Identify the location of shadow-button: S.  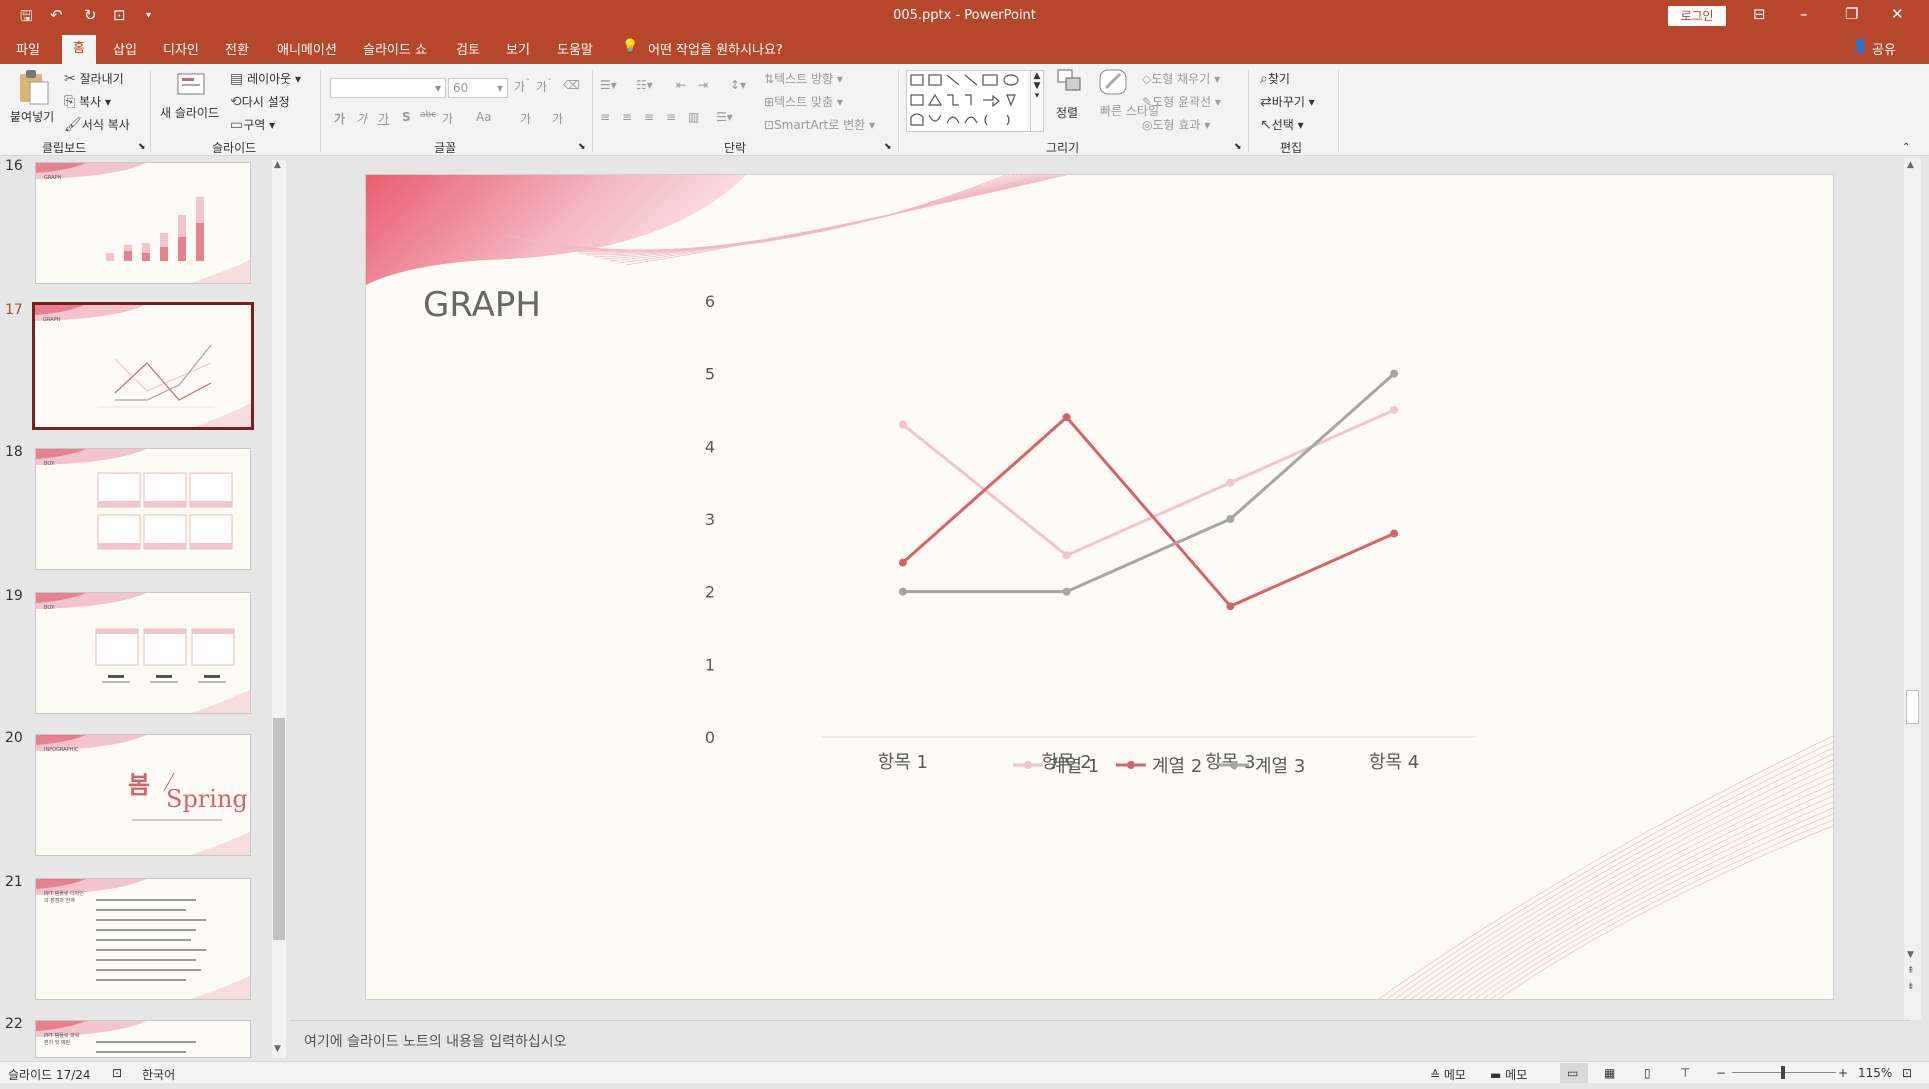
(406, 117).